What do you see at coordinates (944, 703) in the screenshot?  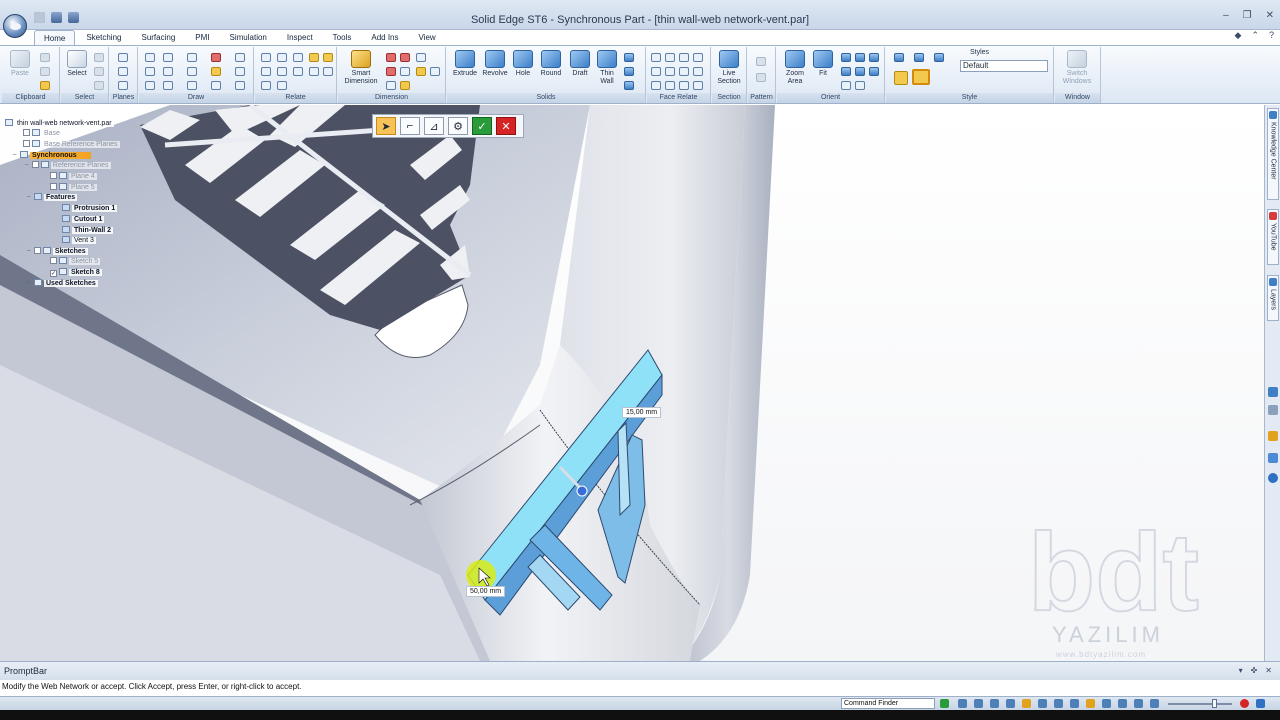 I see `go-icon` at bounding box center [944, 703].